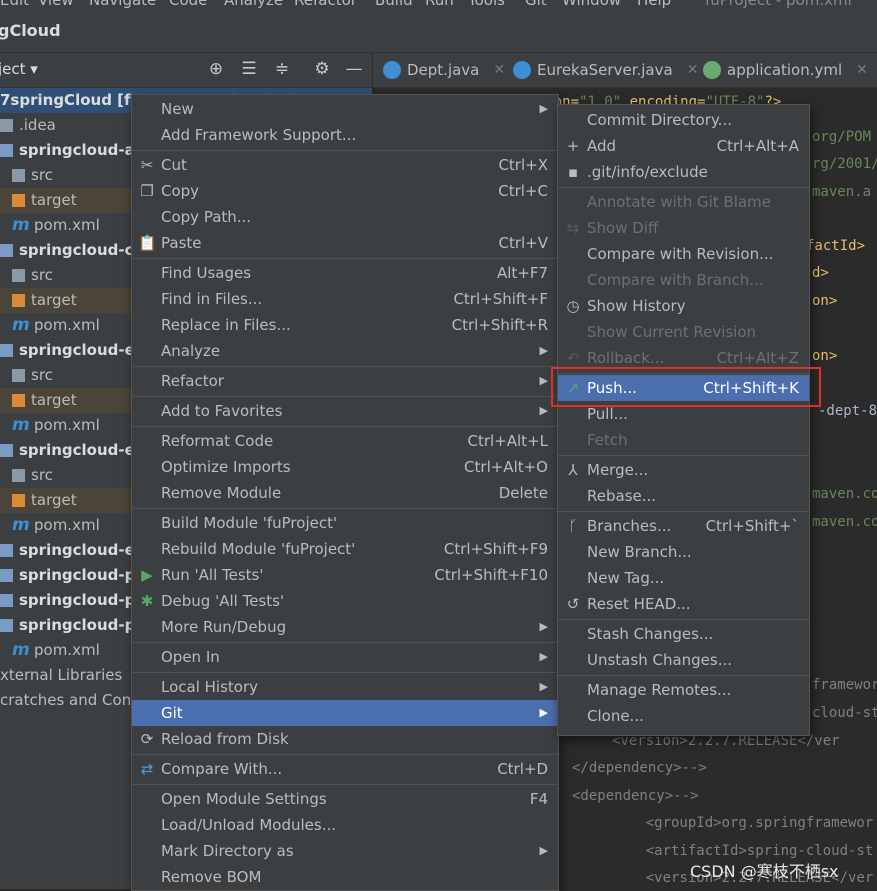  I want to click on expand-all-icon: ☰, so click(249, 69).